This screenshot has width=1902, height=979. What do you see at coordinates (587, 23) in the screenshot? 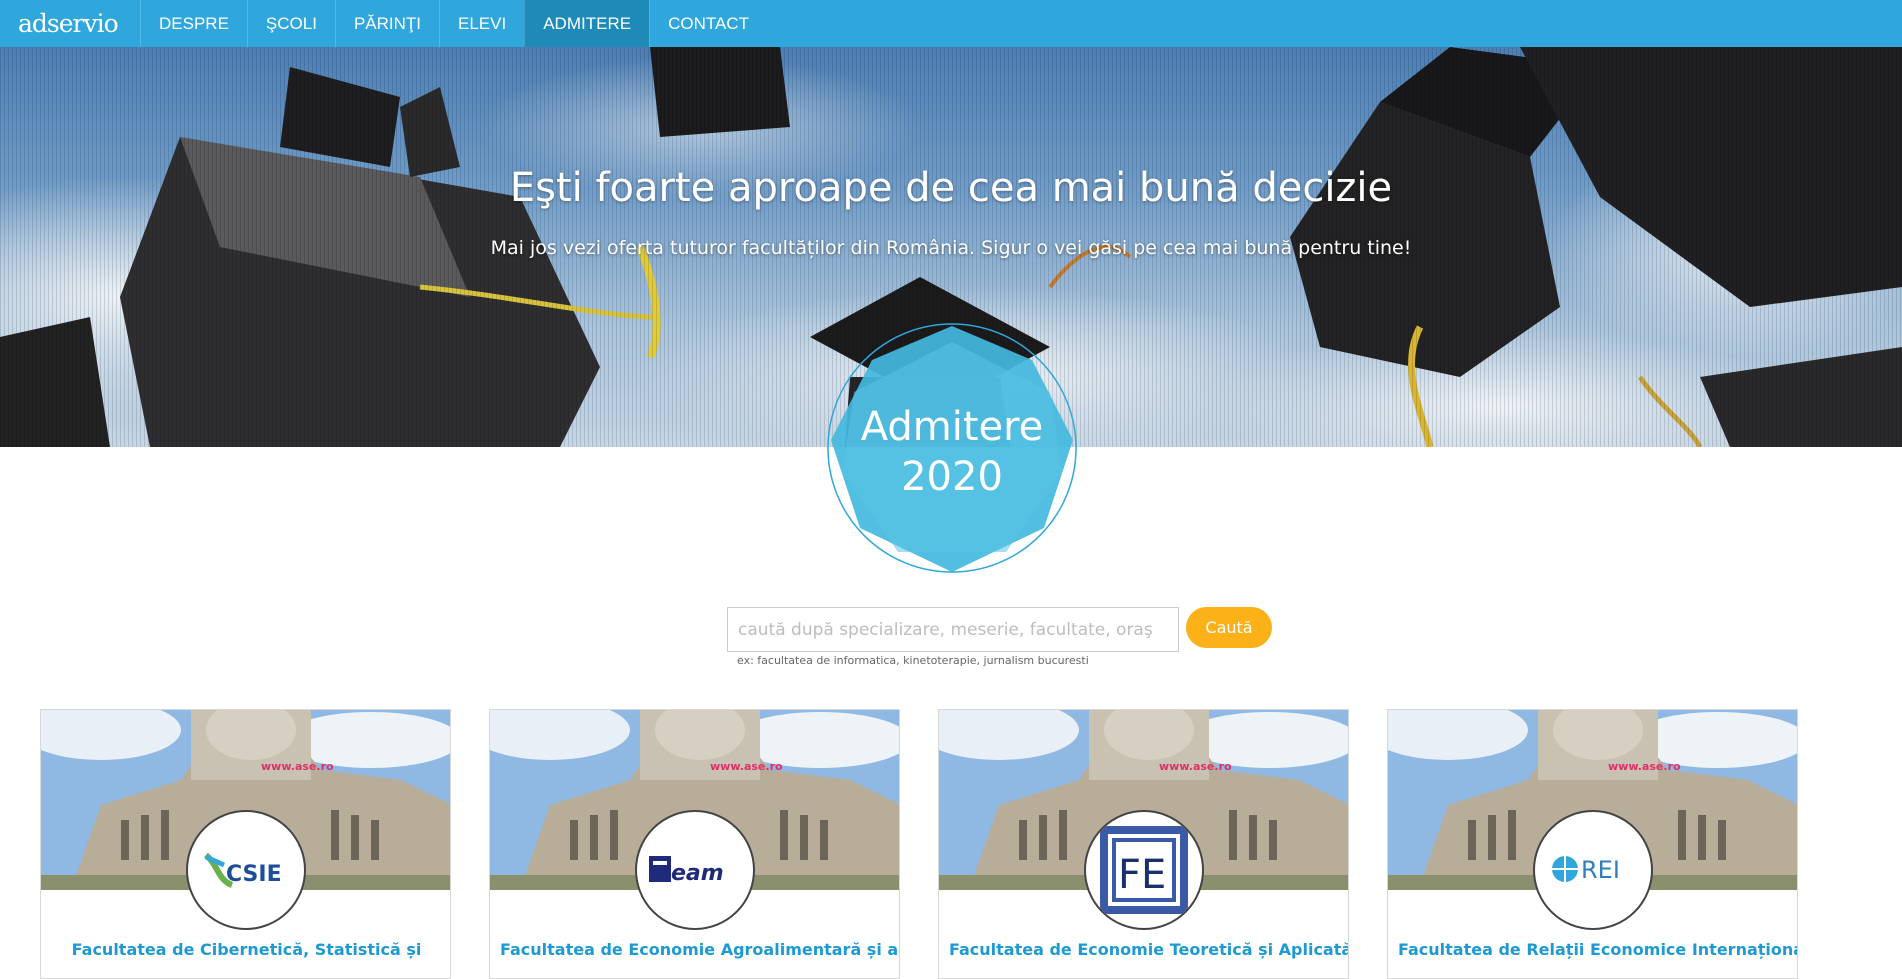
I see `nav-item-admitere: ADMITERE` at bounding box center [587, 23].